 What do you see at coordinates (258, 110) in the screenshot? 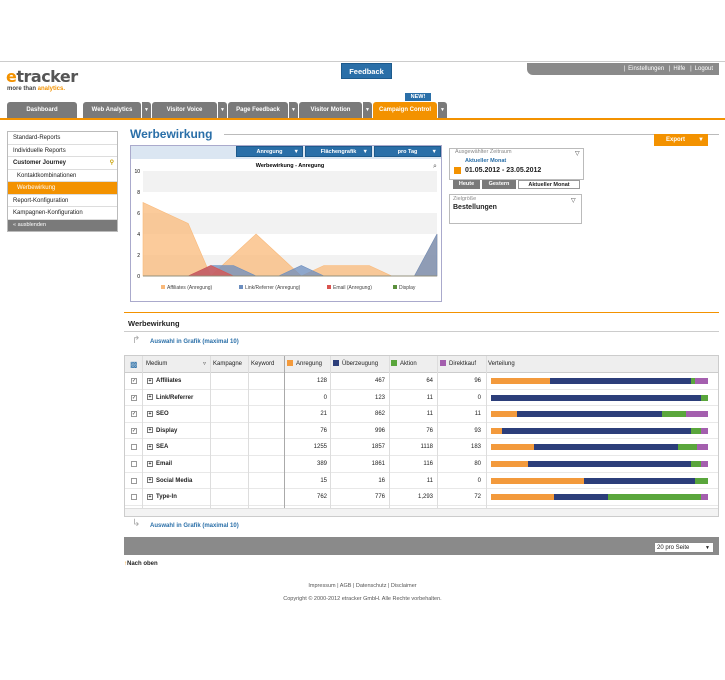
I see `tab-page-feedback: Page Feedback` at bounding box center [258, 110].